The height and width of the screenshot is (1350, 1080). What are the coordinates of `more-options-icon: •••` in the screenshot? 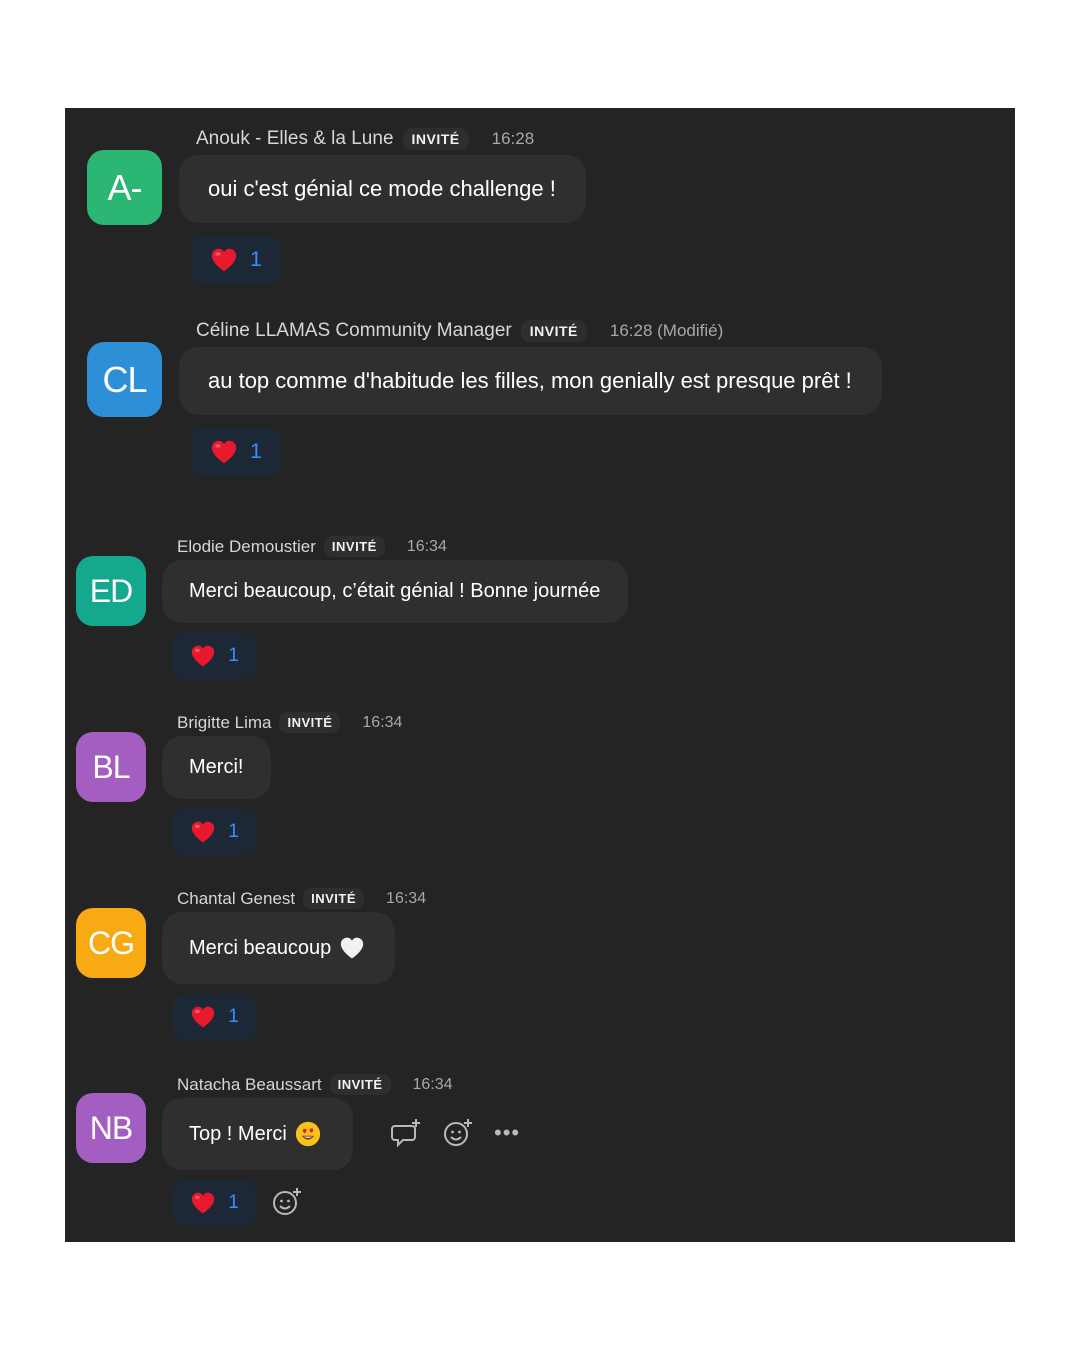 It's located at (507, 1133).